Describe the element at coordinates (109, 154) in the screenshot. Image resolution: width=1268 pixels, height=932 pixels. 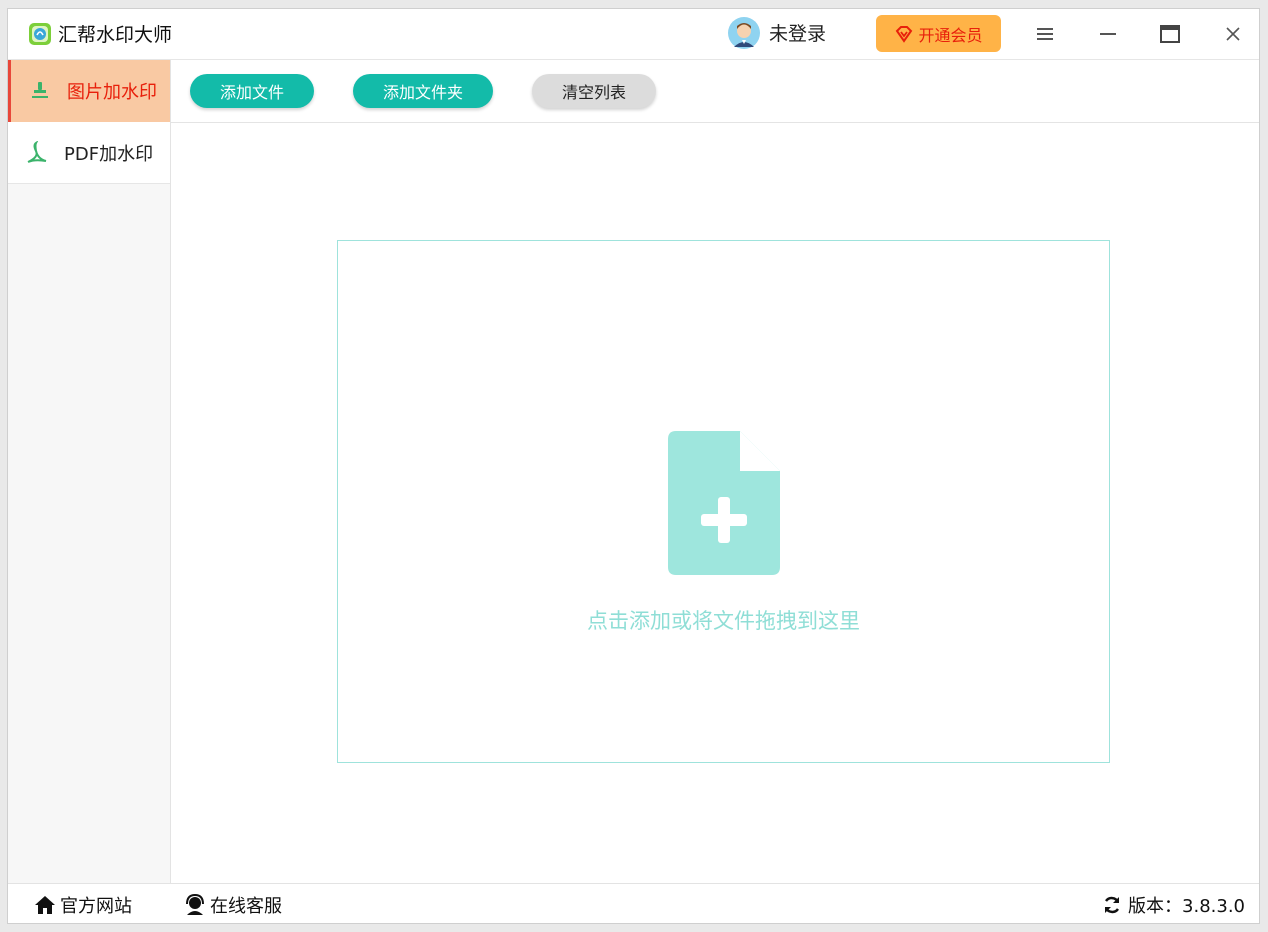
I see `sidebar-item-label: PDF加水印` at that location.